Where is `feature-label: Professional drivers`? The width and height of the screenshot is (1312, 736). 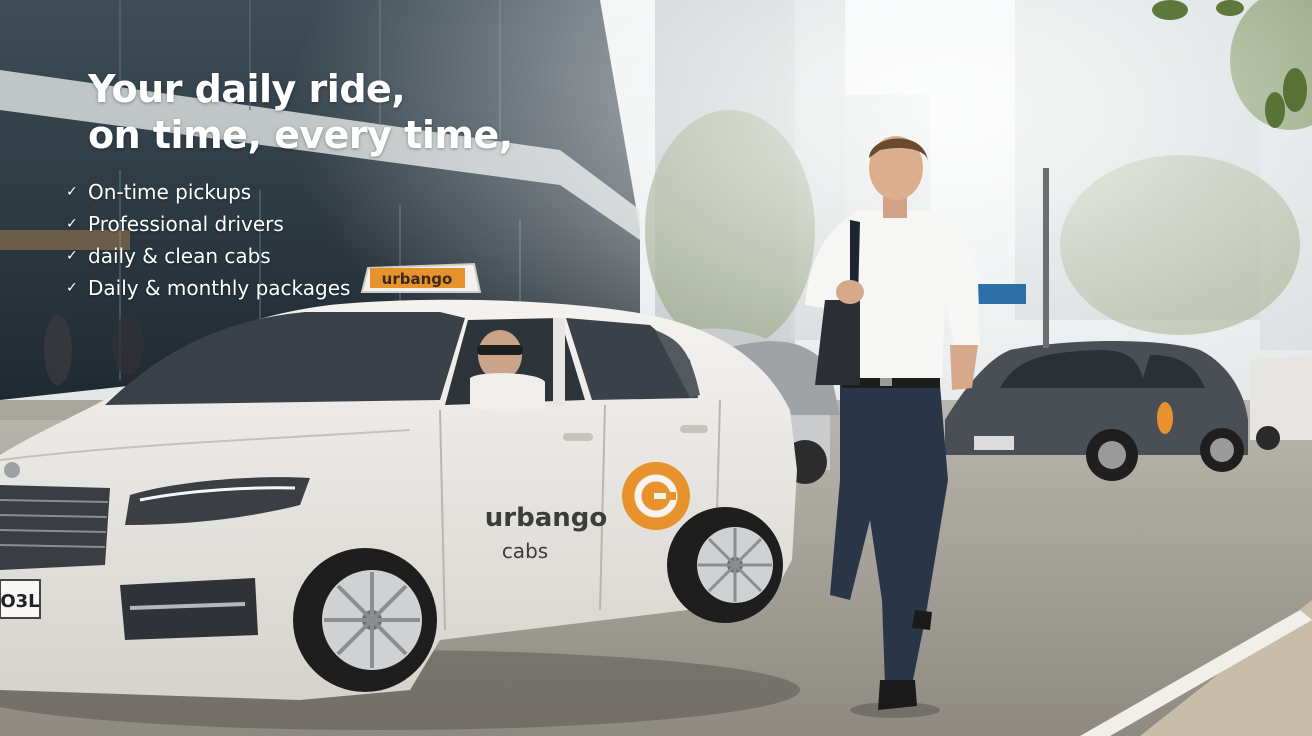 feature-label: Professional drivers is located at coordinates (186, 224).